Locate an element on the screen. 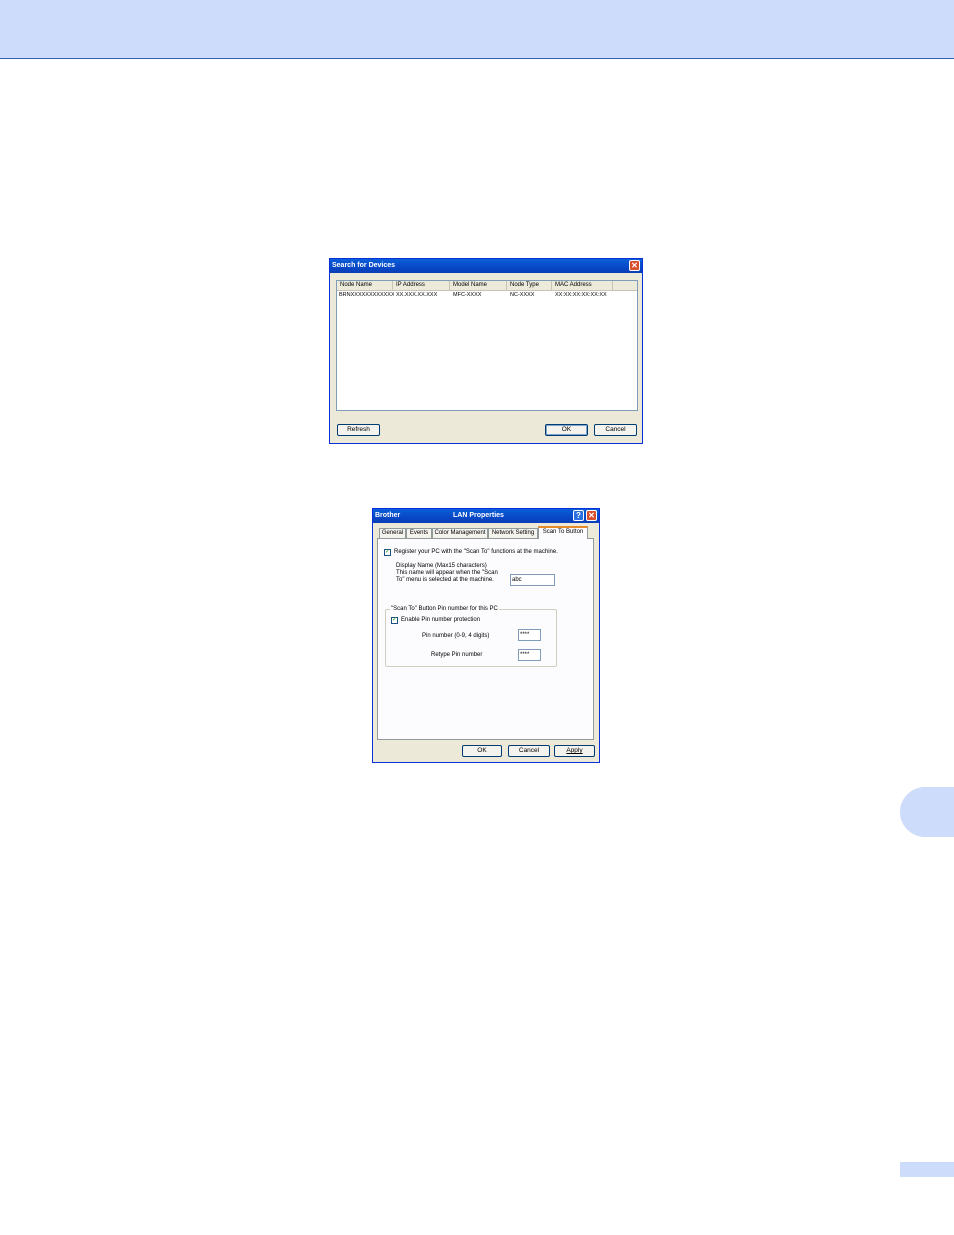 This screenshot has height=1235, width=954. retype-pin-input: **** is located at coordinates (529, 655).